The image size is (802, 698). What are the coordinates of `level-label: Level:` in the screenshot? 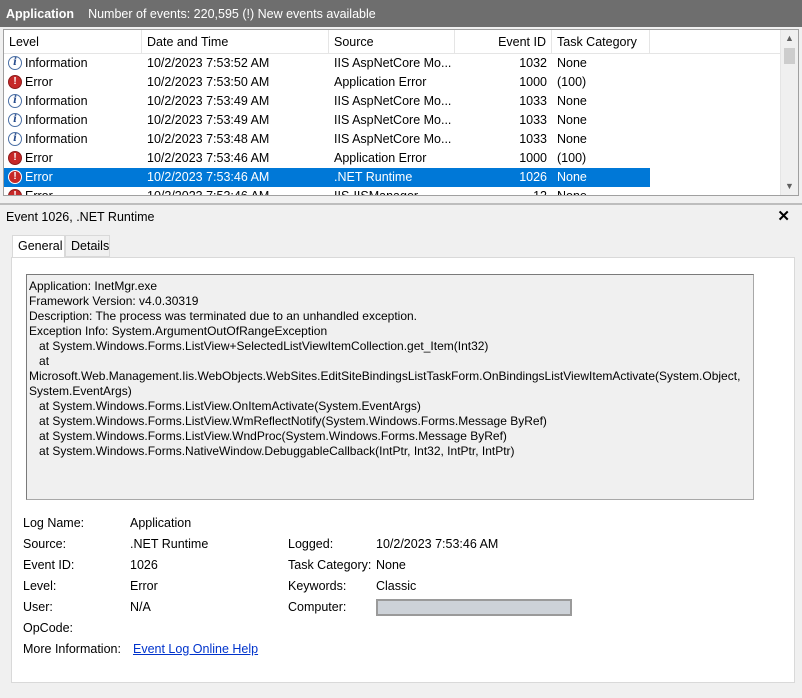 It's located at (40, 586).